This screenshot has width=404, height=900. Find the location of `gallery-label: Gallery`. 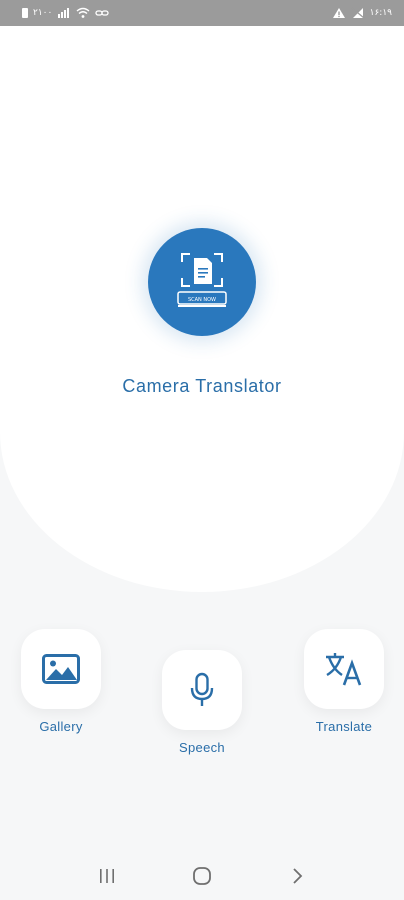

gallery-label: Gallery is located at coordinates (61, 726).